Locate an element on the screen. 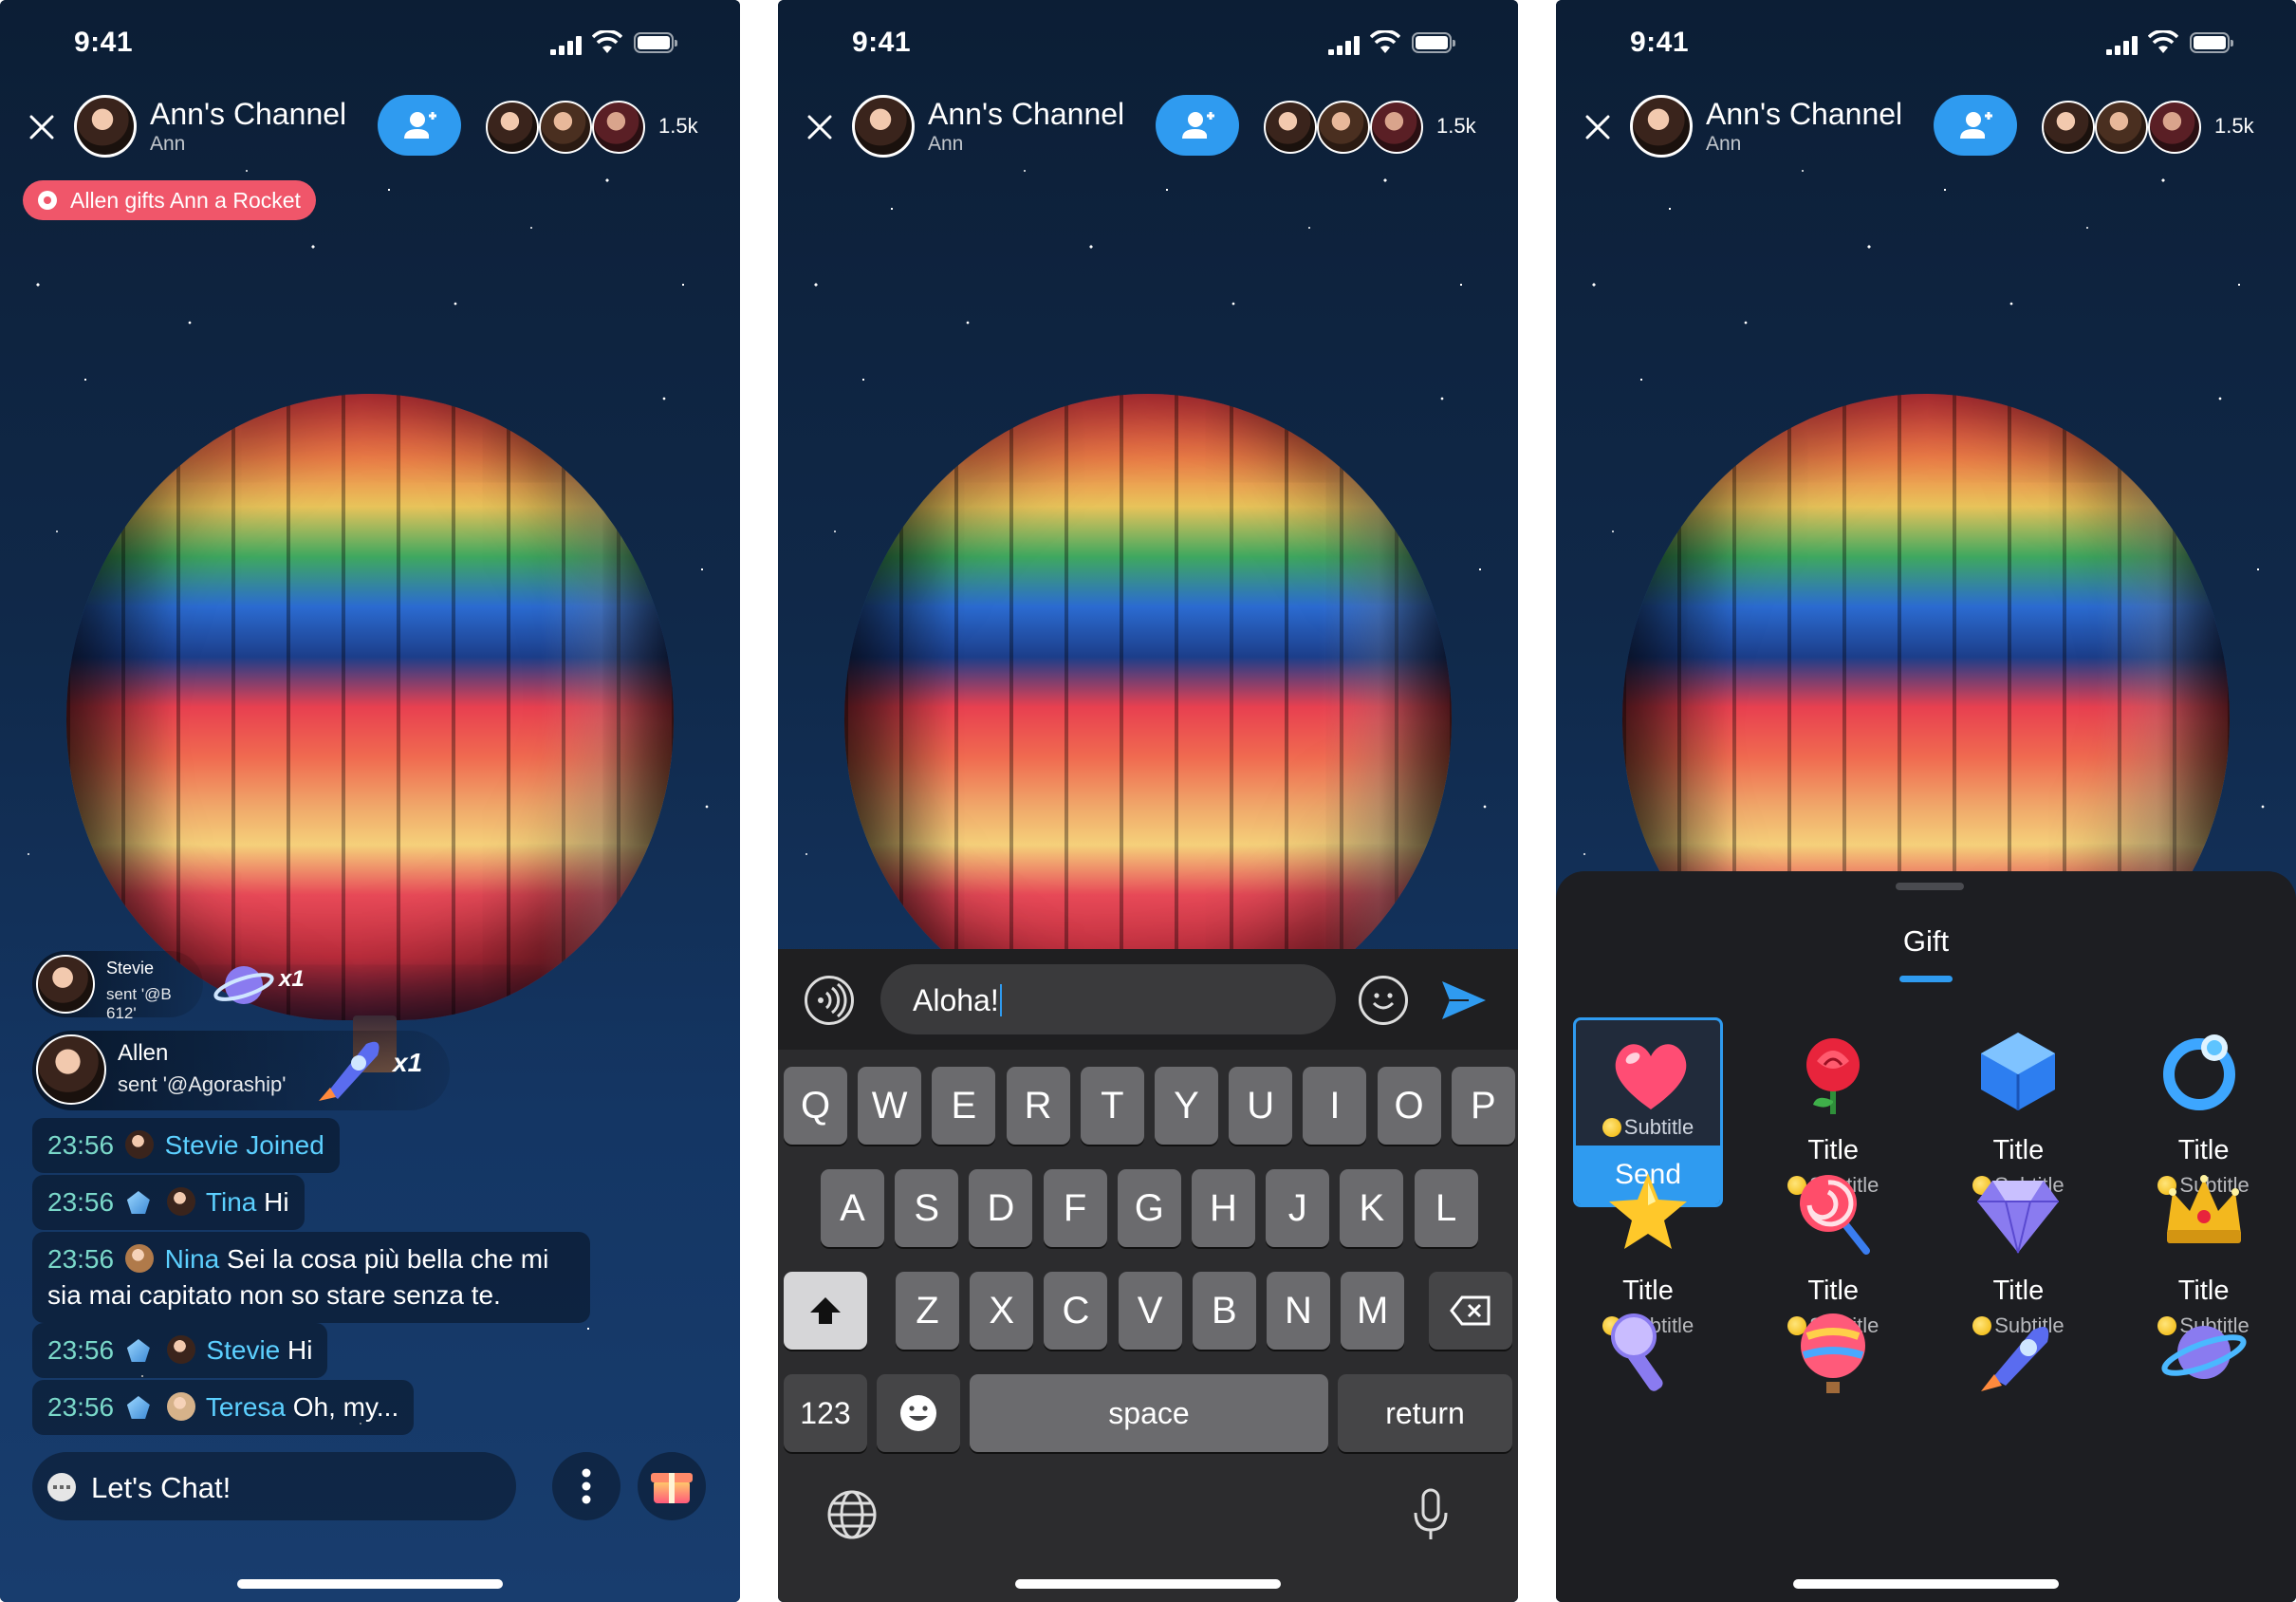 The height and width of the screenshot is (1602, 2296). return-key: return is located at coordinates (1425, 1413).